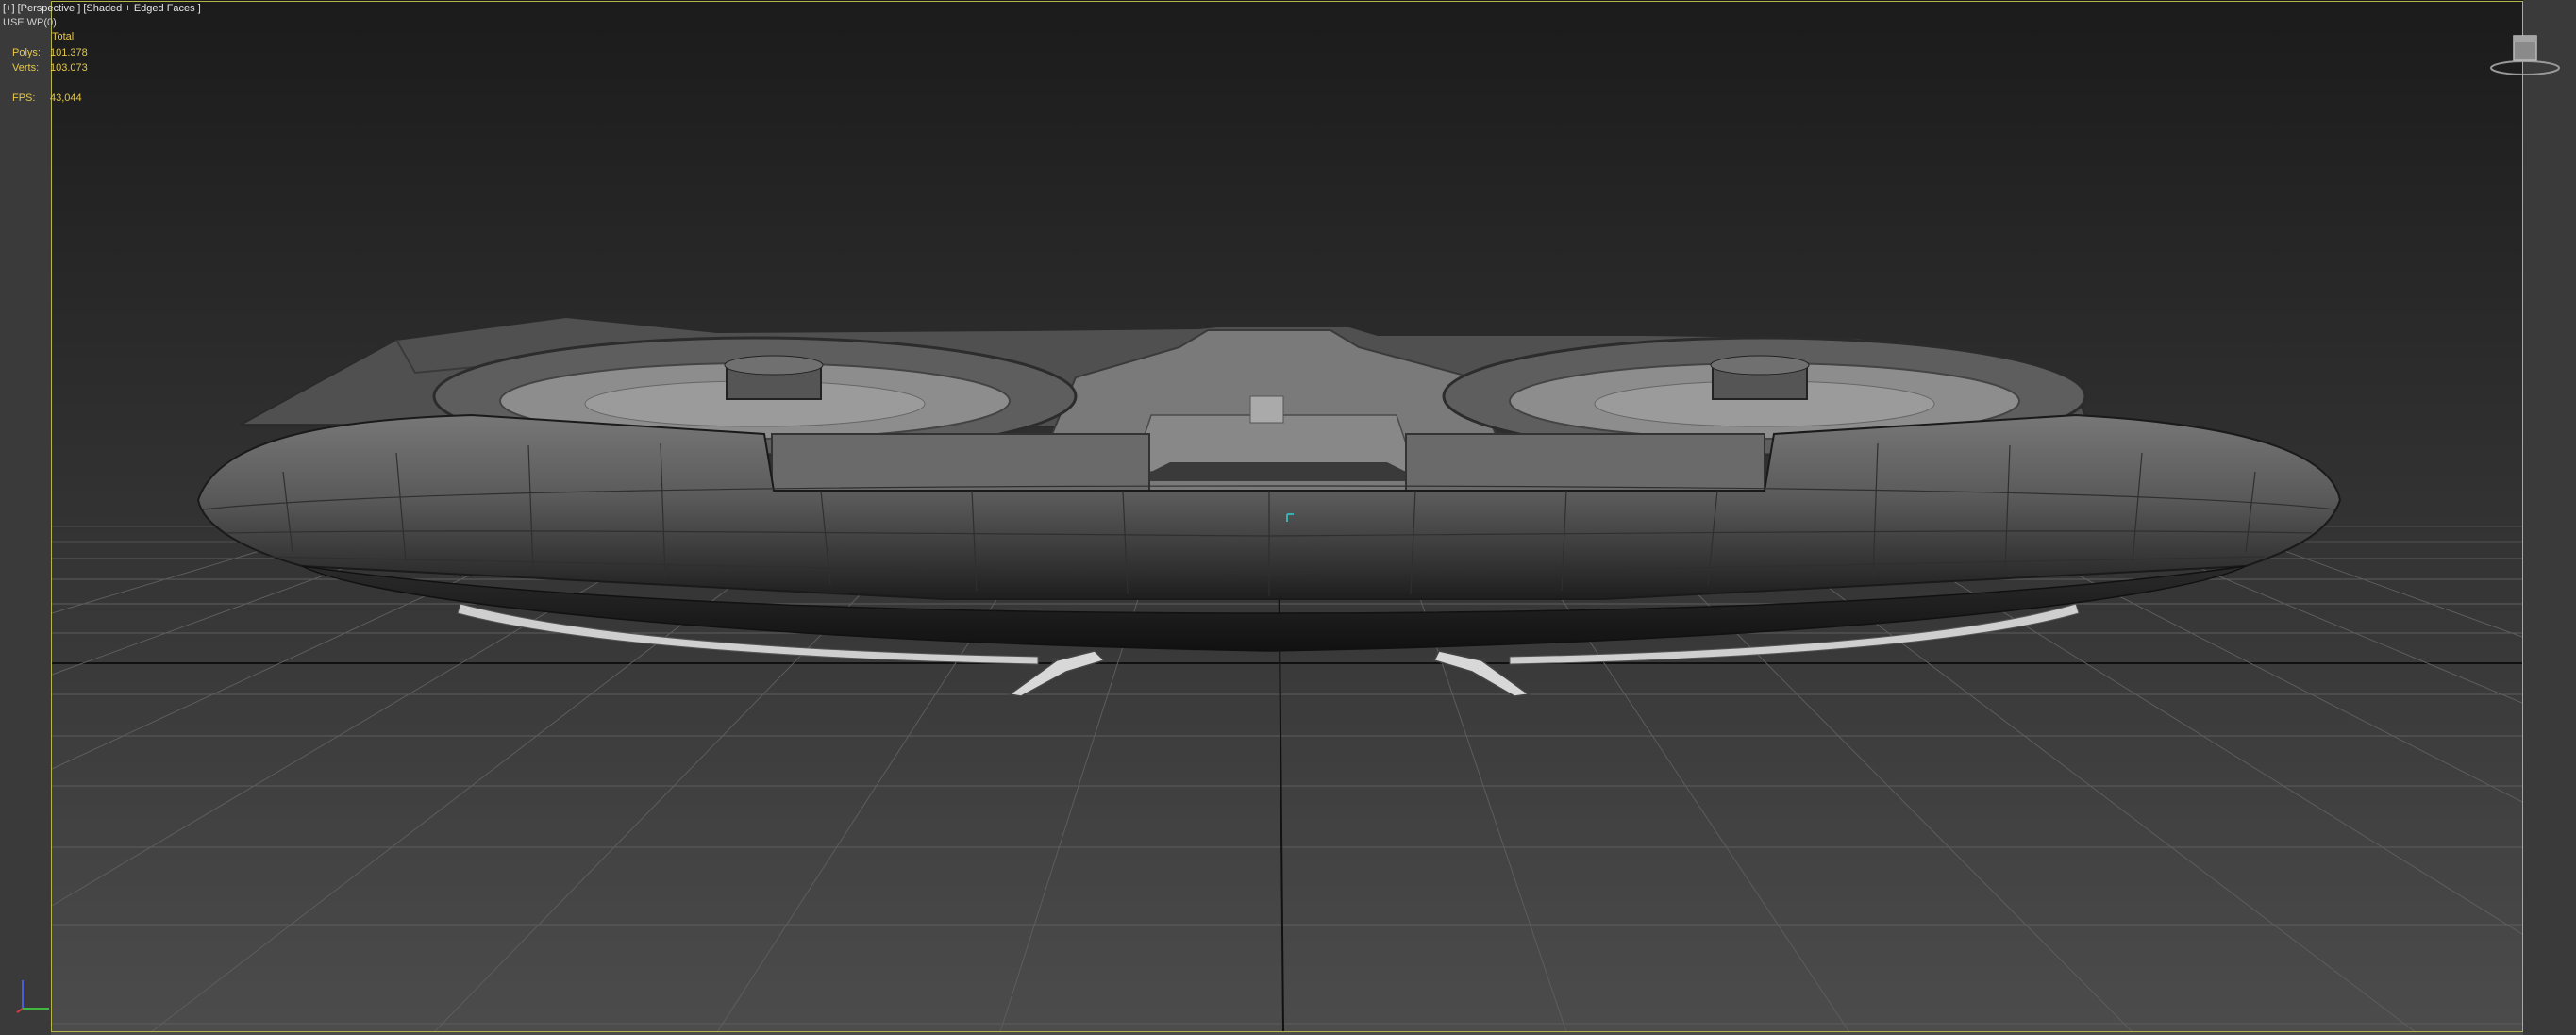  What do you see at coordinates (30, 22) in the screenshot?
I see `working-pivot-label: USE WP(0)` at bounding box center [30, 22].